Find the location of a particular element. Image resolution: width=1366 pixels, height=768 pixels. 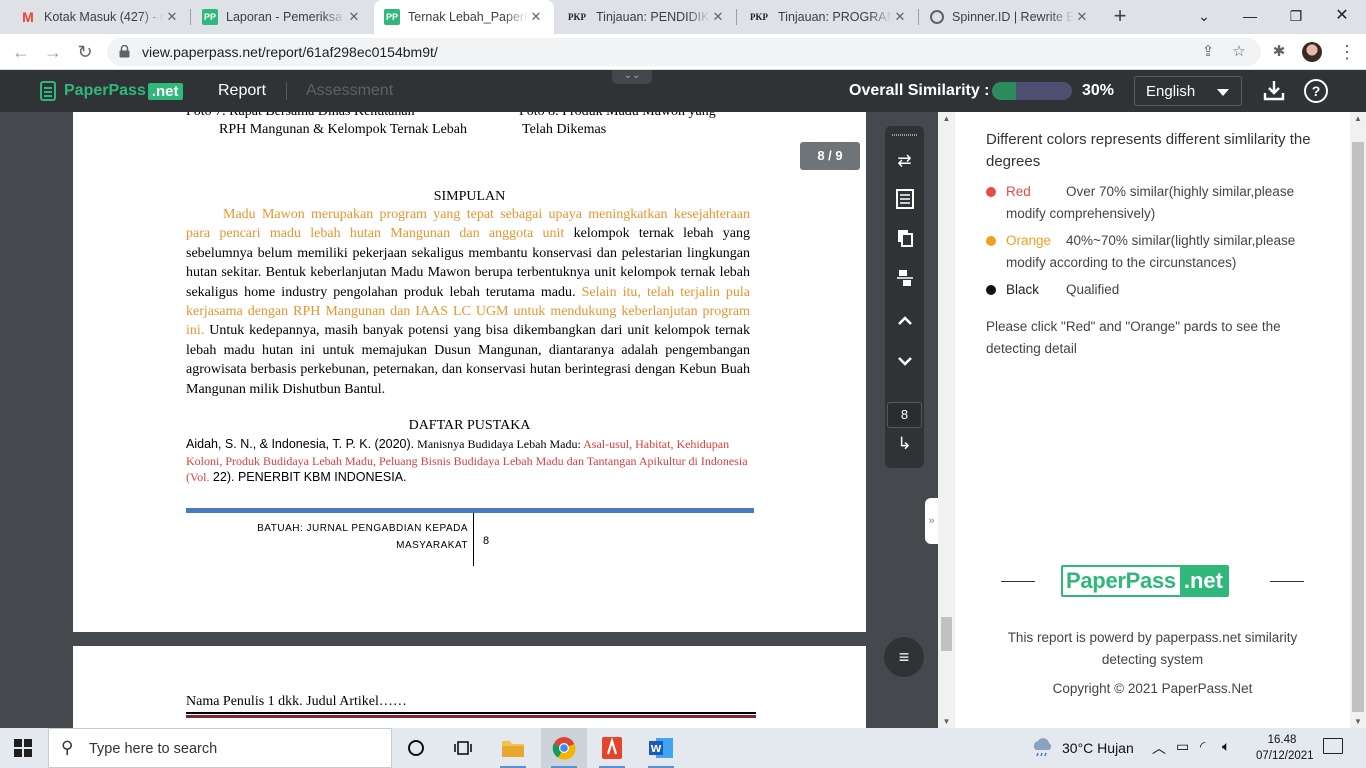

orange-dot-icon is located at coordinates (991, 241).